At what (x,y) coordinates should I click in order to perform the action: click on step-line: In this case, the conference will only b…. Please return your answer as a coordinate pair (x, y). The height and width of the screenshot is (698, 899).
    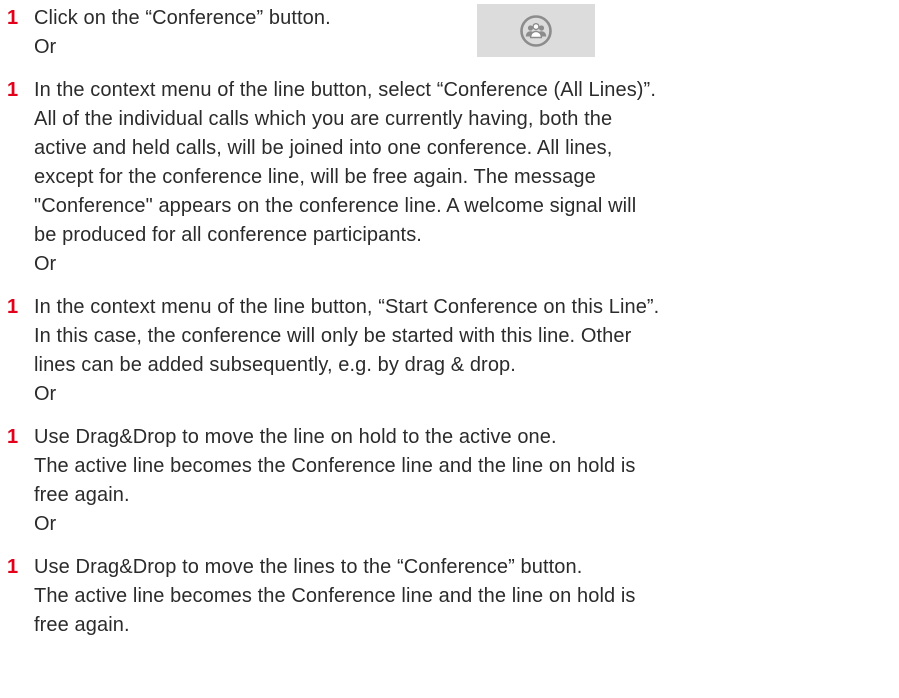
    Looking at the image, I should click on (333, 336).